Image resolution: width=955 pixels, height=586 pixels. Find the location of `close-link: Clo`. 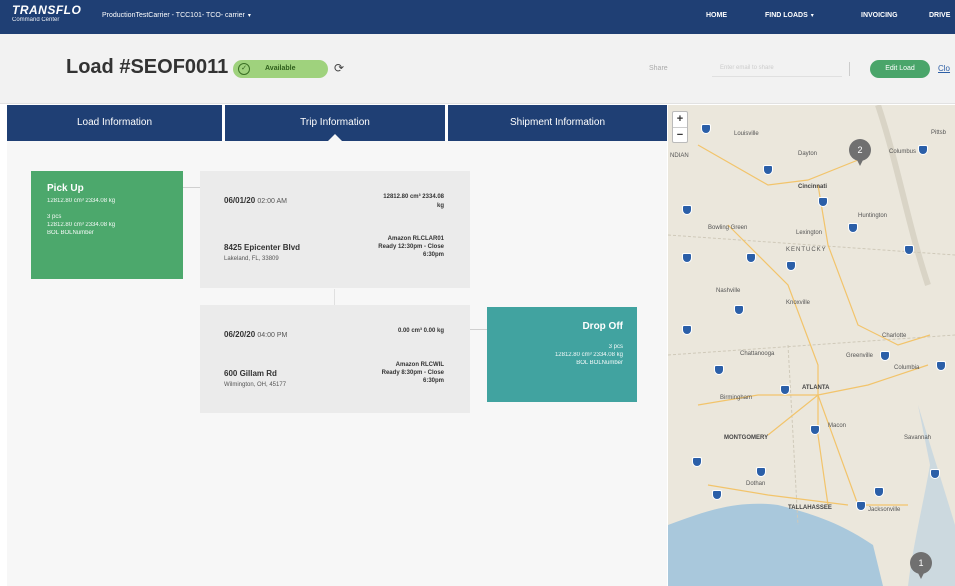

close-link: Clo is located at coordinates (944, 68).